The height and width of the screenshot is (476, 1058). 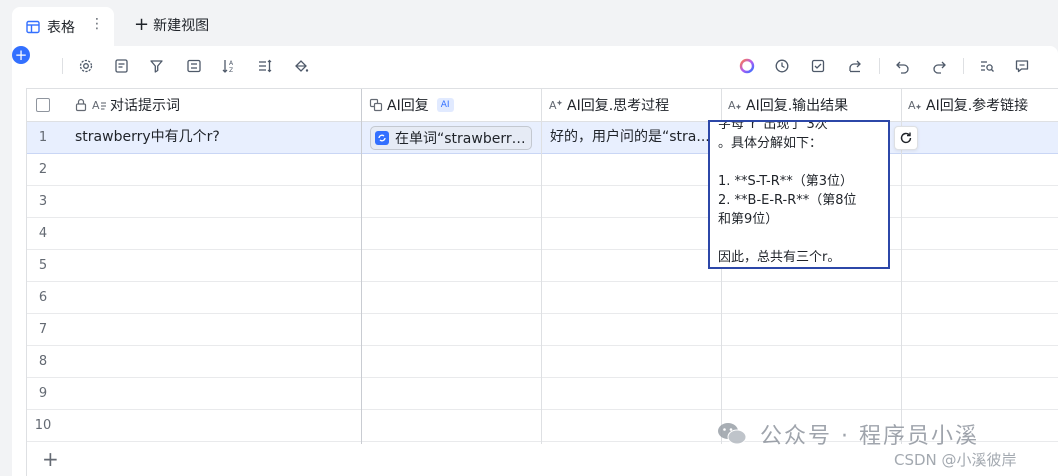 What do you see at coordinates (43, 329) in the screenshot?
I see `row-number: 7` at bounding box center [43, 329].